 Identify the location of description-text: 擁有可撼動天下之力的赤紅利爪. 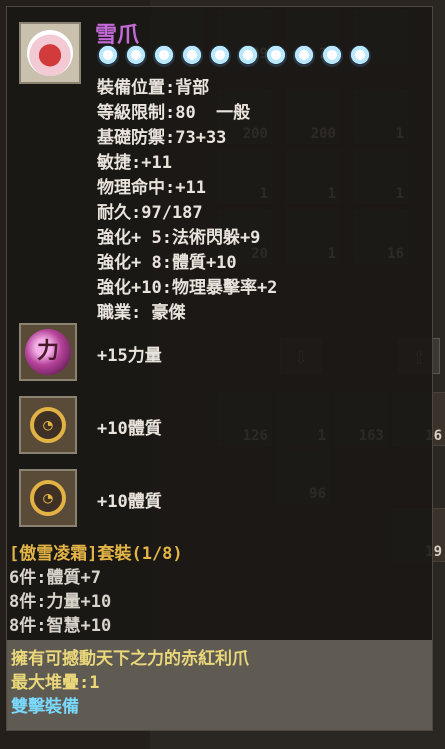
(130, 659).